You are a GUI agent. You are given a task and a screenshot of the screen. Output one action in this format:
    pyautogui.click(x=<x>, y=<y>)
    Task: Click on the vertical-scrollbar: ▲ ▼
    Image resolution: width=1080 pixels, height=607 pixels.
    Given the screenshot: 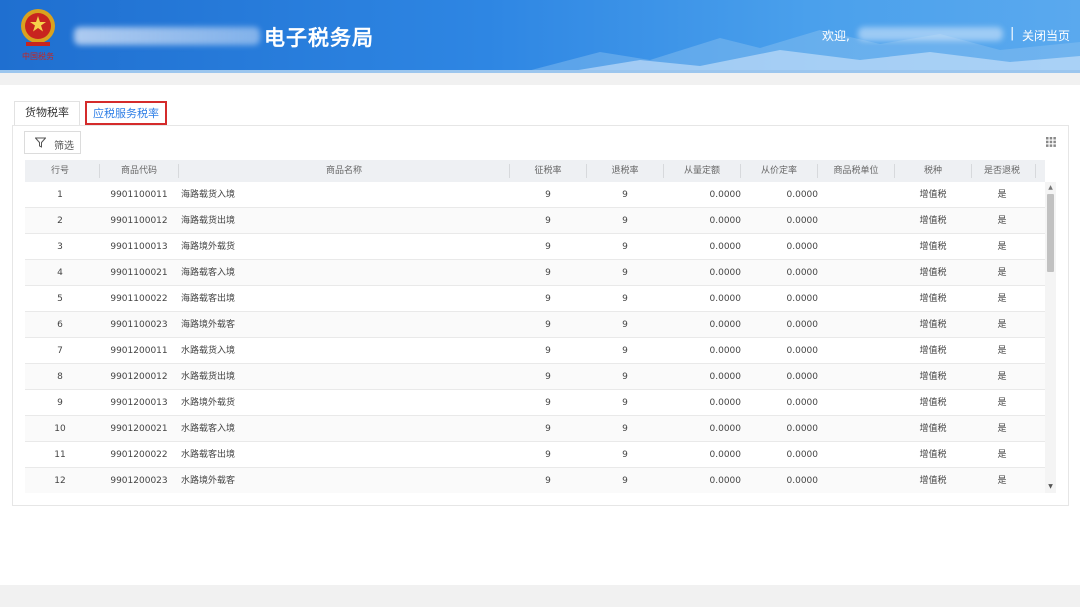 What is the action you would take?
    pyautogui.click(x=1050, y=337)
    